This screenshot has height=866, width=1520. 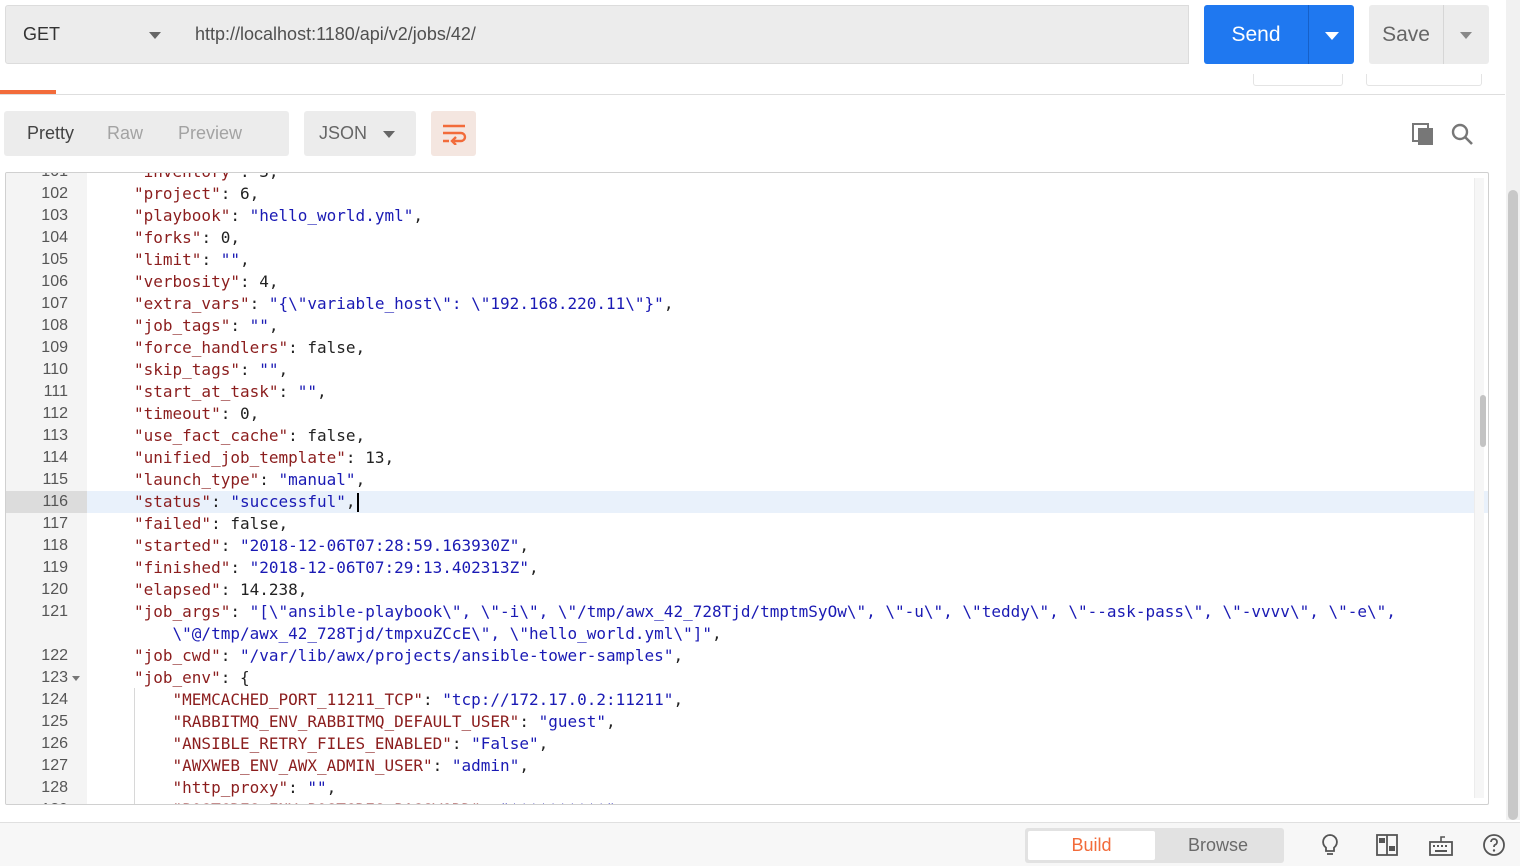 I want to click on json-key: "launch_type", so click(x=197, y=479).